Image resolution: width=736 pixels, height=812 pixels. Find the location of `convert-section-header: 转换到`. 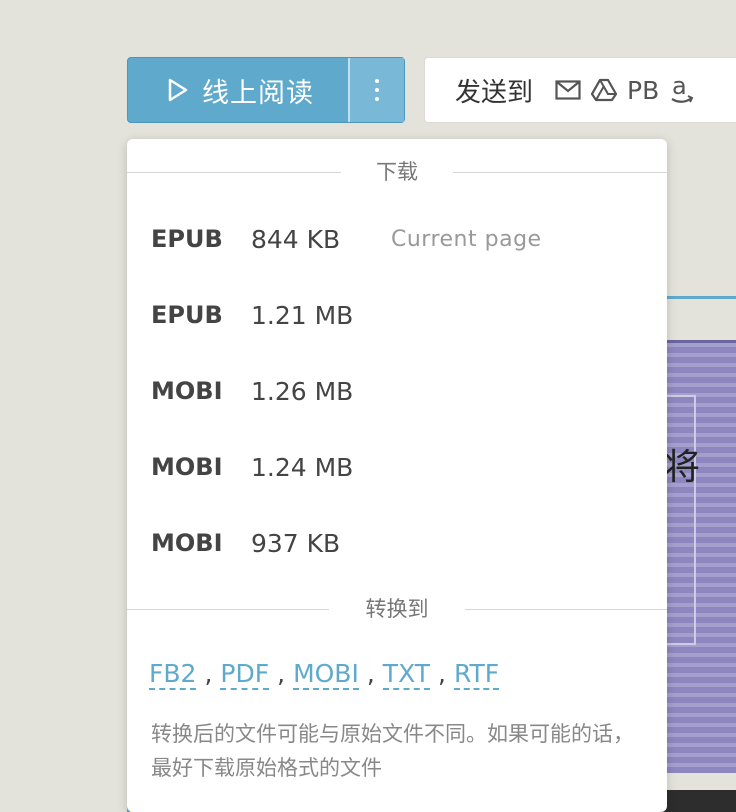

convert-section-header: 转换到 is located at coordinates (397, 609).